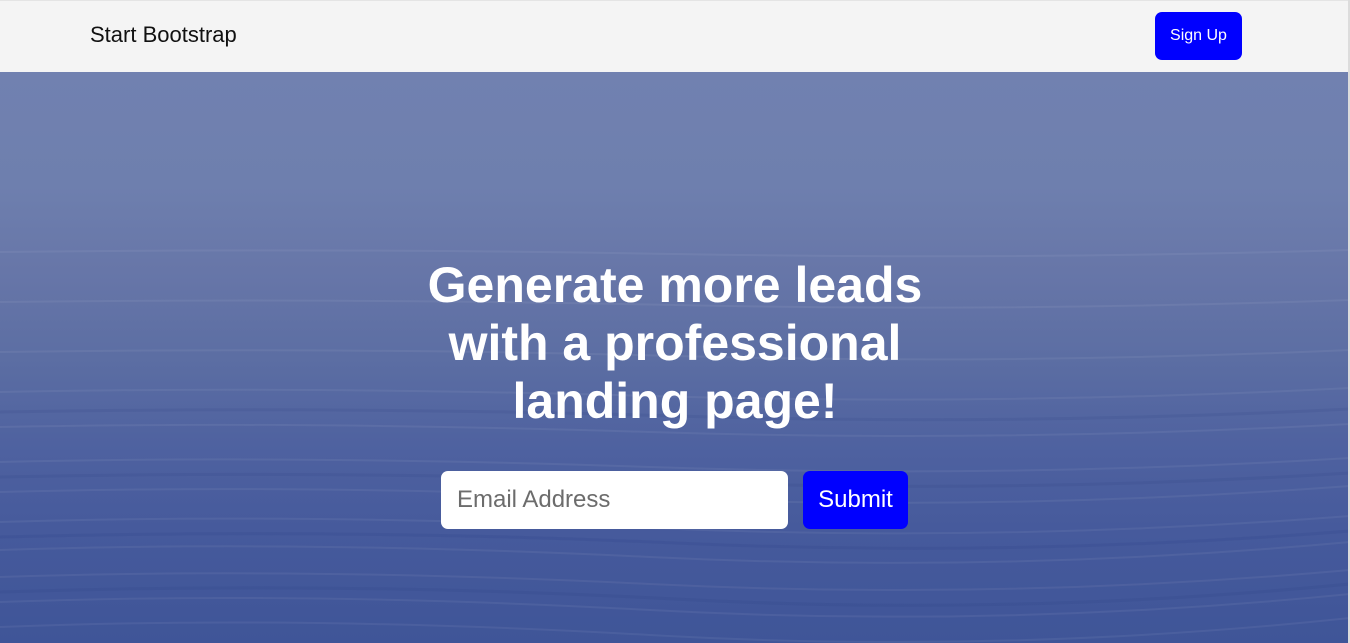  What do you see at coordinates (163, 35) in the screenshot?
I see `brand-link: Start Bootstrap` at bounding box center [163, 35].